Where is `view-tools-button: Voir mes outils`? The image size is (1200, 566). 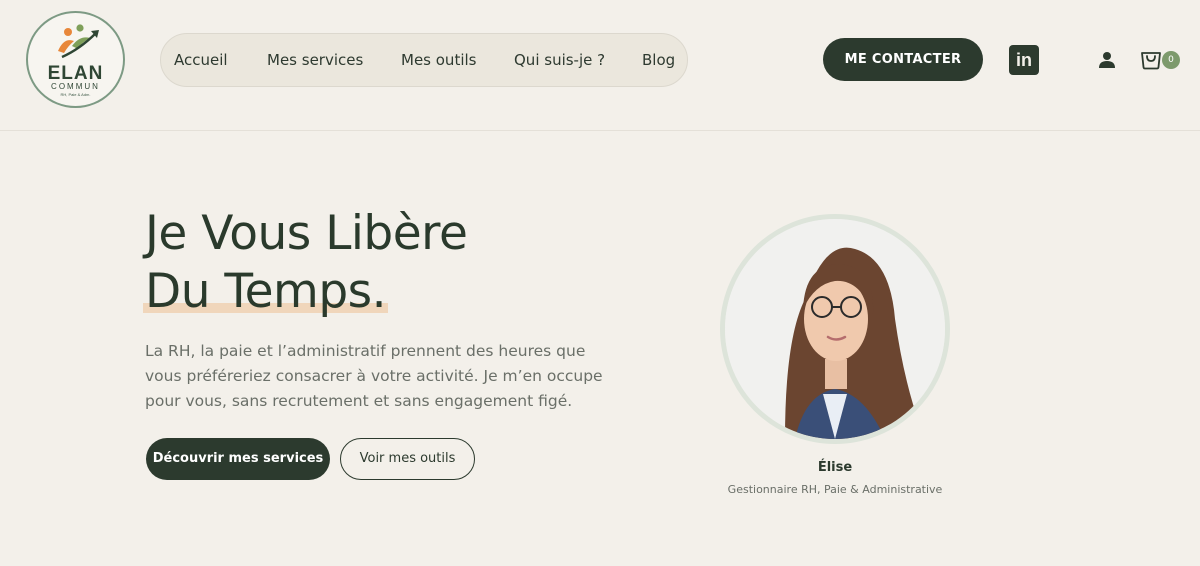
view-tools-button: Voir mes outils is located at coordinates (407, 459).